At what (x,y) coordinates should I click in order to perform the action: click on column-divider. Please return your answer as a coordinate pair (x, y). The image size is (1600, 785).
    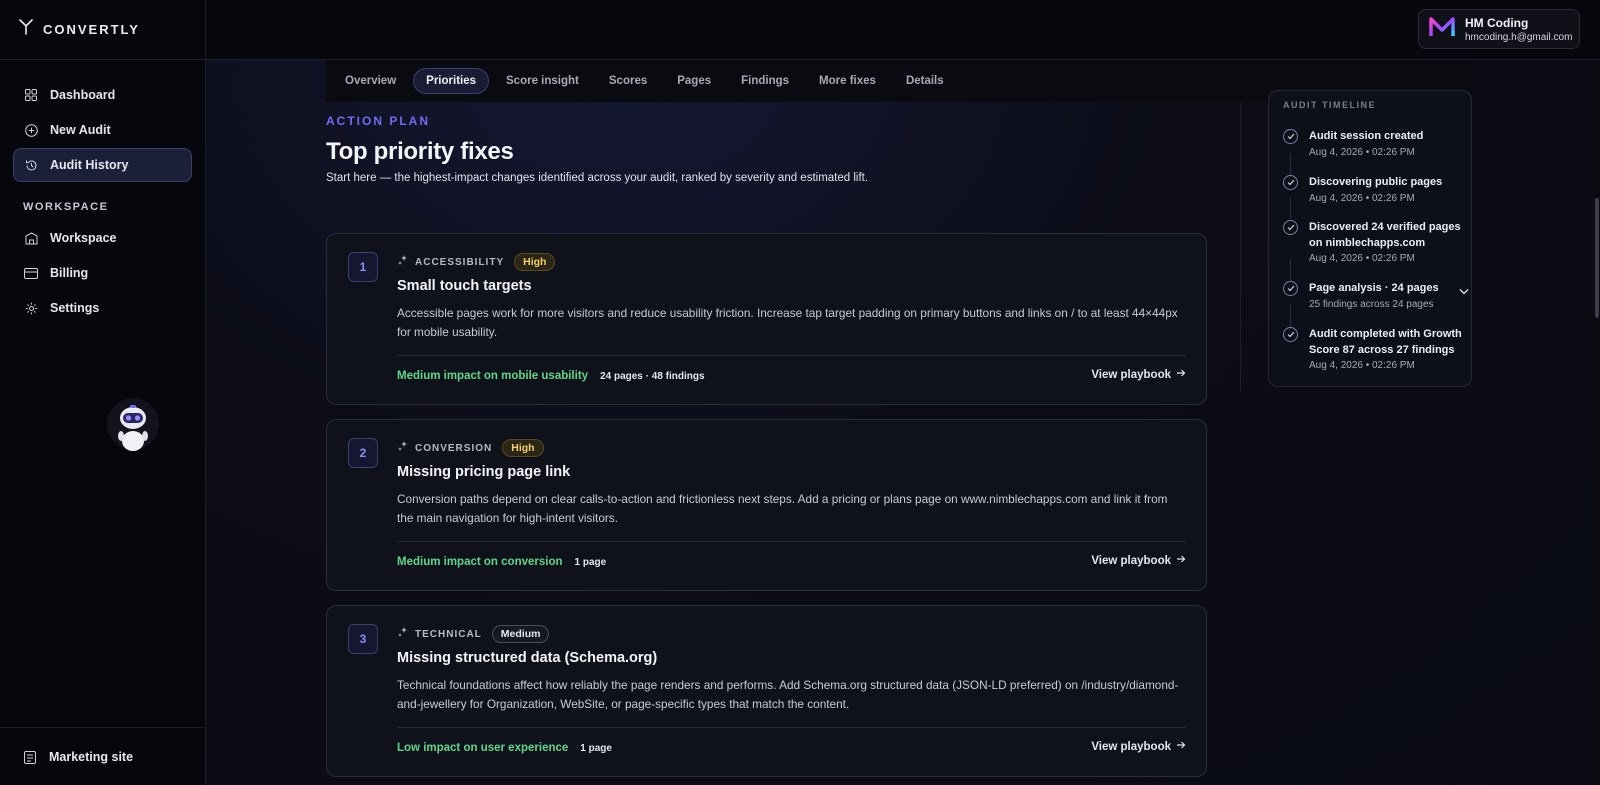
    Looking at the image, I should click on (1240, 247).